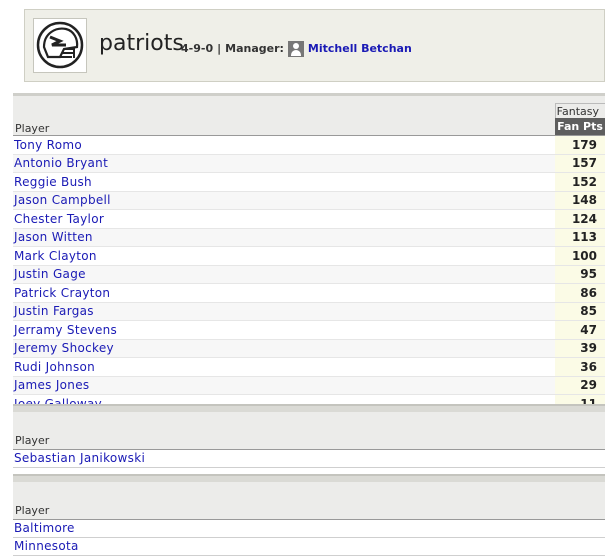 This screenshot has width=605, height=558. I want to click on table-row: Rudi Johnson 36, so click(309, 367).